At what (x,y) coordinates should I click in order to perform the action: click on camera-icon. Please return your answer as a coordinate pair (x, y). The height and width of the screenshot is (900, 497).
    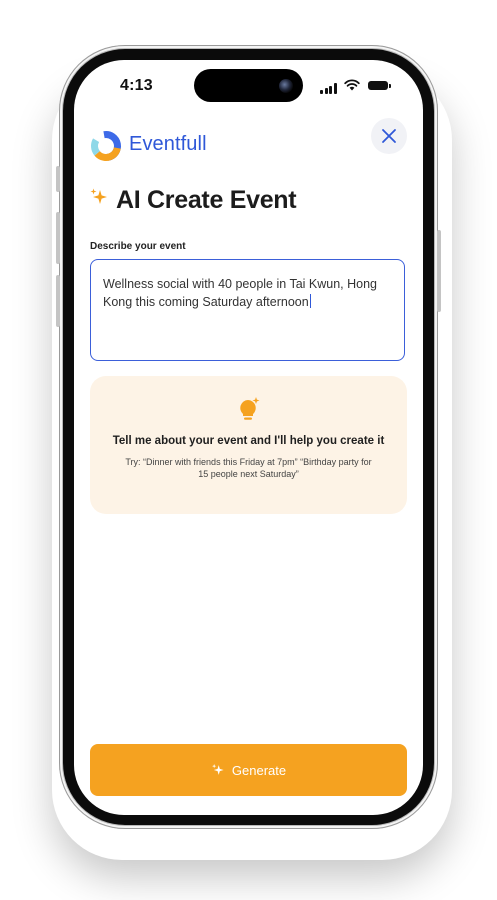
    Looking at the image, I should click on (286, 86).